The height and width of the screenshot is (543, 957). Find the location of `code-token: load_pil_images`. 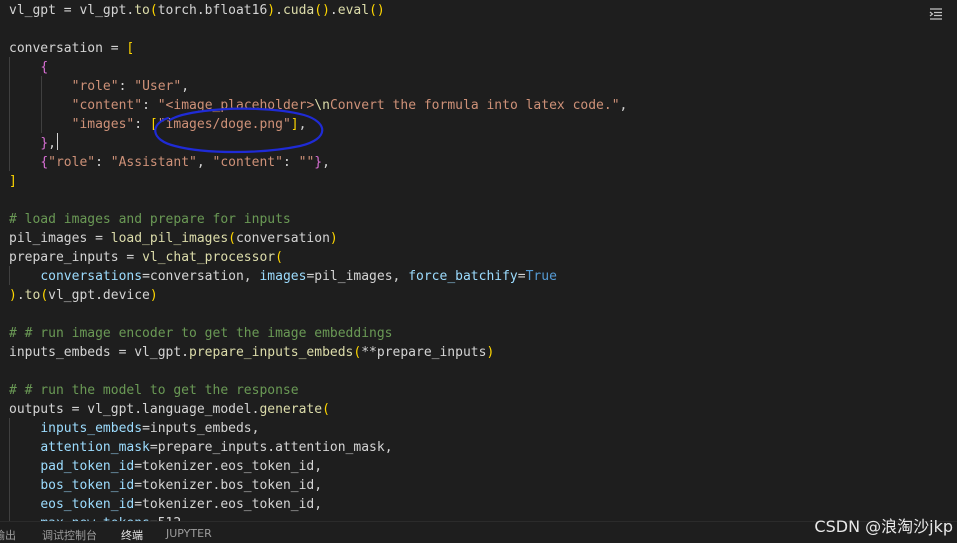

code-token: load_pil_images is located at coordinates (169, 238).